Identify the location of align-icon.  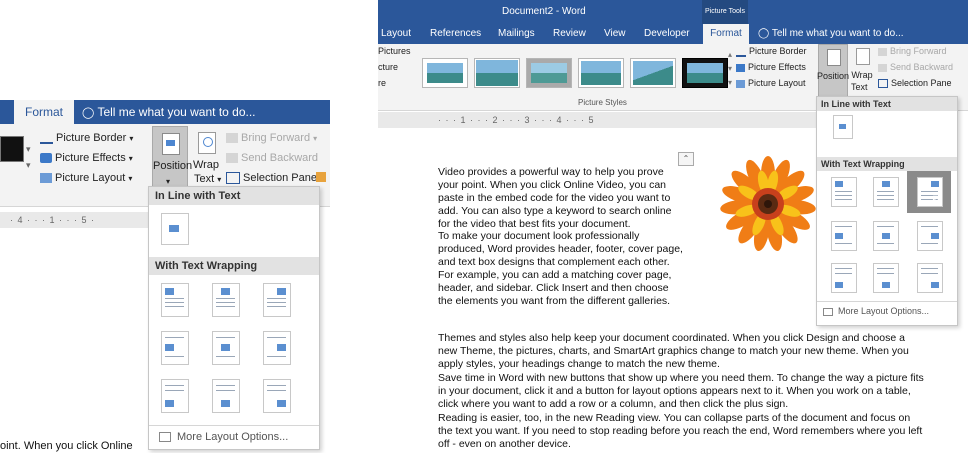
(321, 177).